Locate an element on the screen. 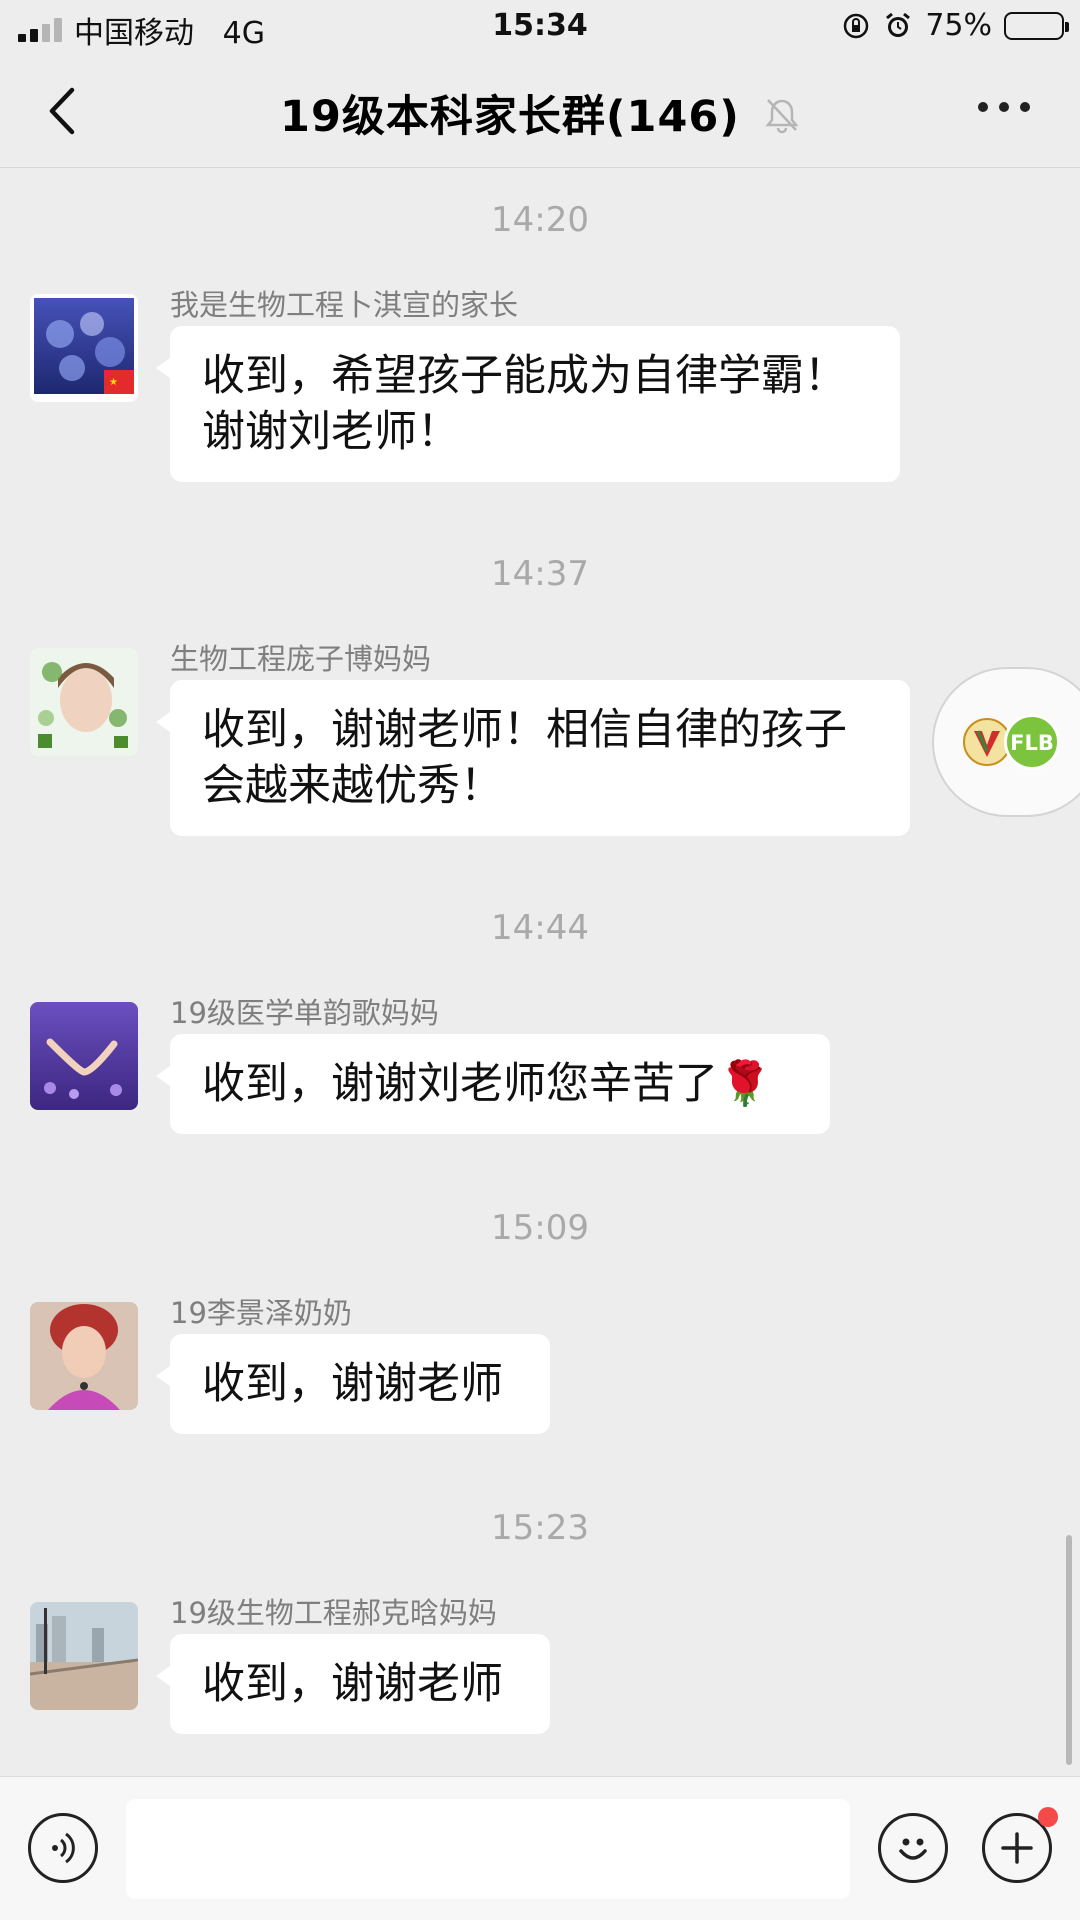 The image size is (1080, 1920). message-bubble: 收到，谢谢刘老师您辛苦了🌹 is located at coordinates (493, 1084).